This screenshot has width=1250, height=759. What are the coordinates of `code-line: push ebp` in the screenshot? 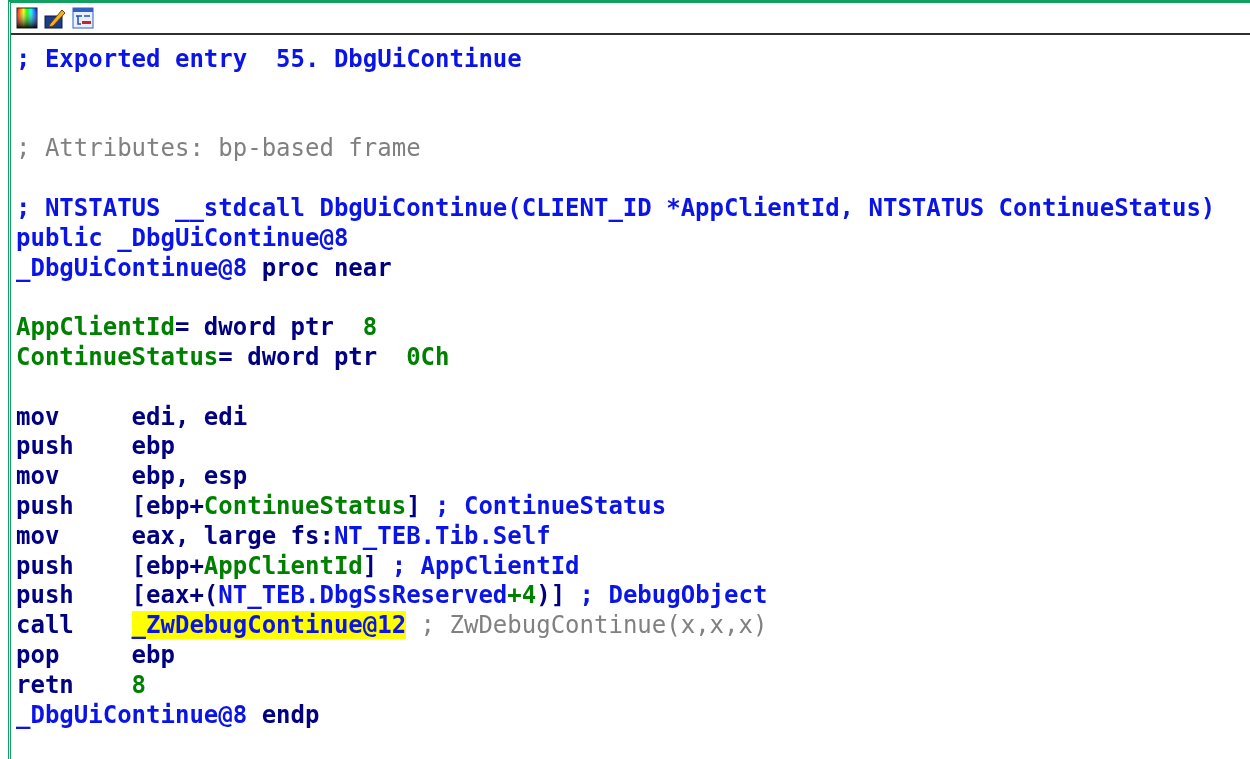 It's located at (95, 447).